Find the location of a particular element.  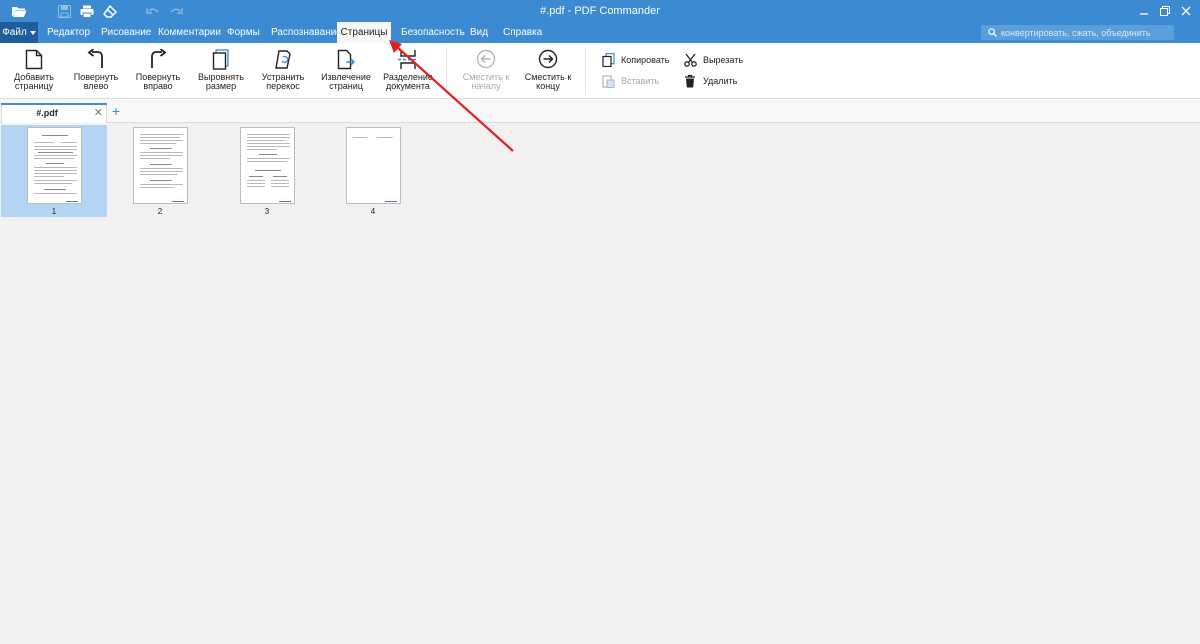

rotate-right-button: Повернуть вправо is located at coordinates (158, 72).